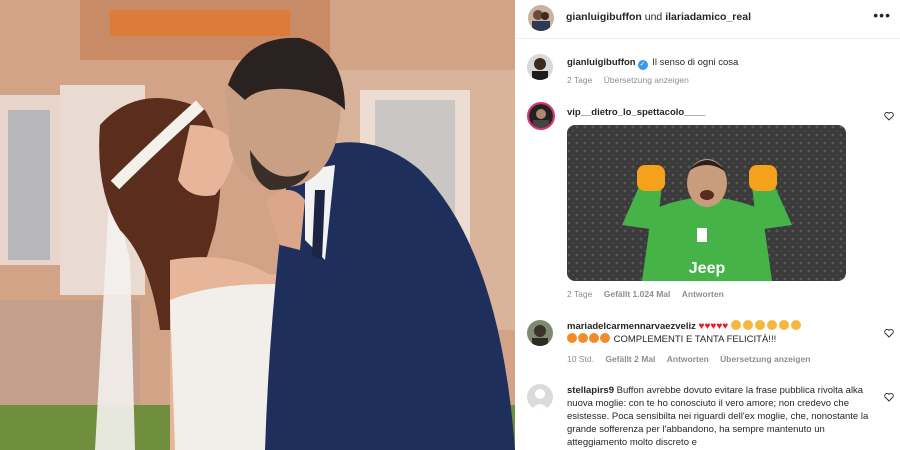 Image resolution: width=900 pixels, height=450 pixels. I want to click on verified-badge-icon: ✓, so click(642, 65).